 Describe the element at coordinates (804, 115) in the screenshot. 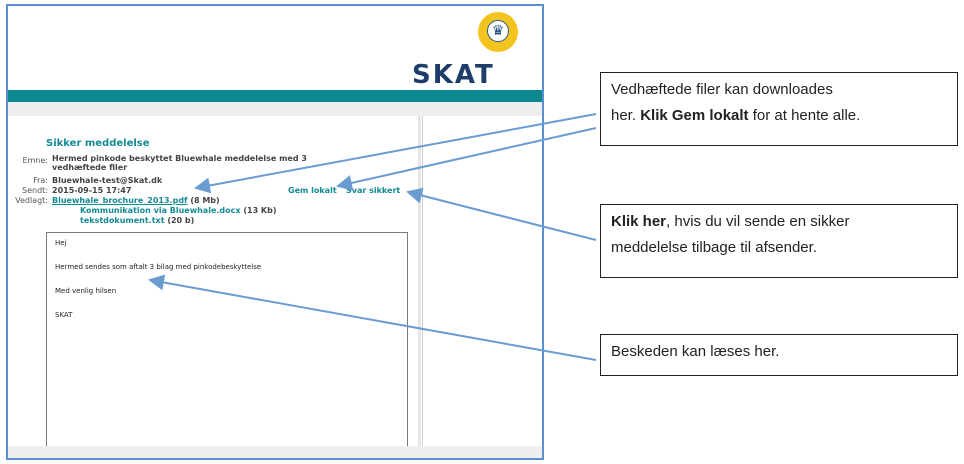

I see `callout-text: for at hente alle.` at that location.